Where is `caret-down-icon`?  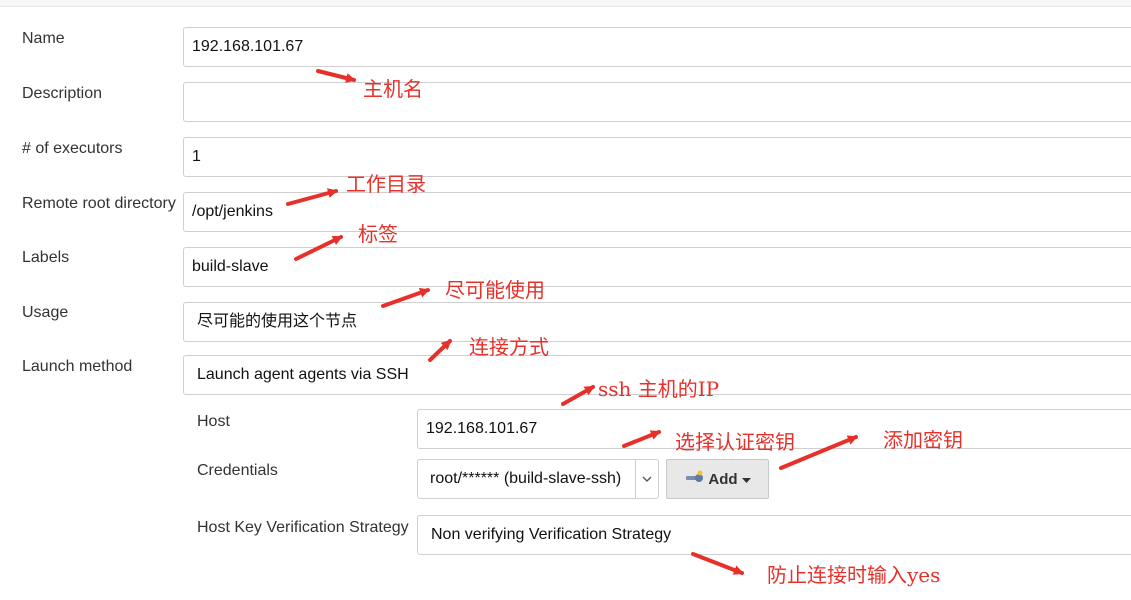 caret-down-icon is located at coordinates (746, 479).